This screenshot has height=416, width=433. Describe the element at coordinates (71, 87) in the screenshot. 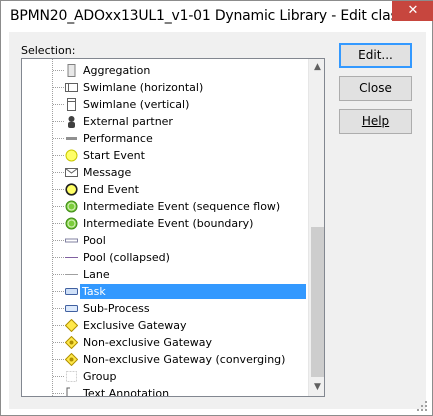

I see `swimlane-horizontal-icon` at that location.